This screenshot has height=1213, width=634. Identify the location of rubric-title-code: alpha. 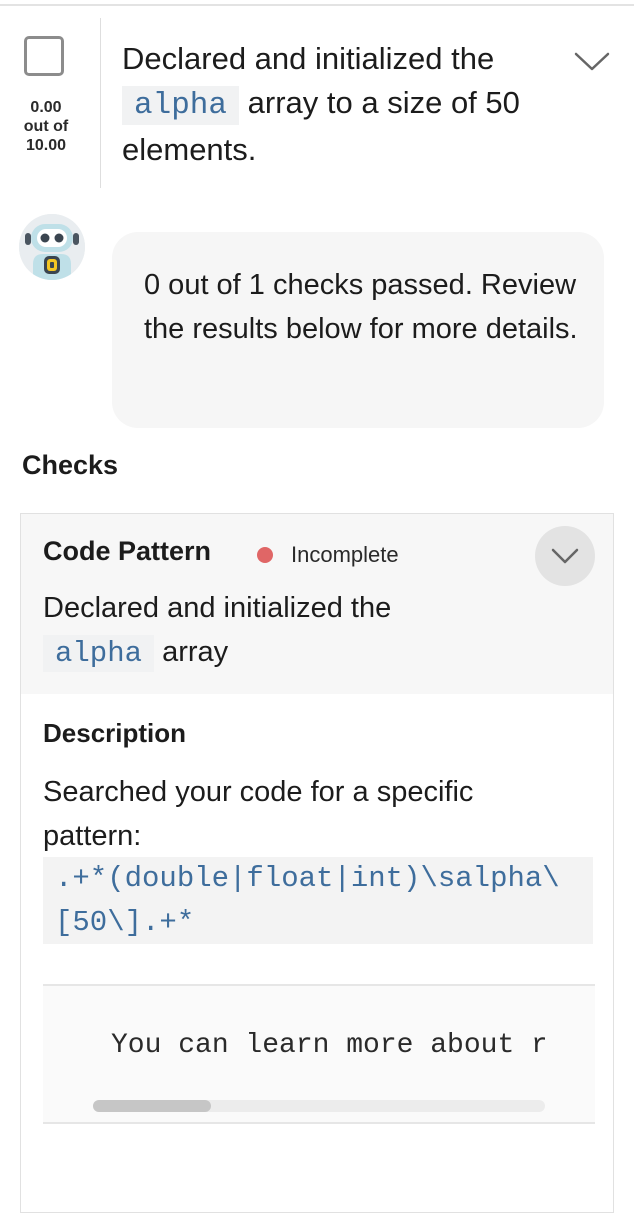
(181, 105).